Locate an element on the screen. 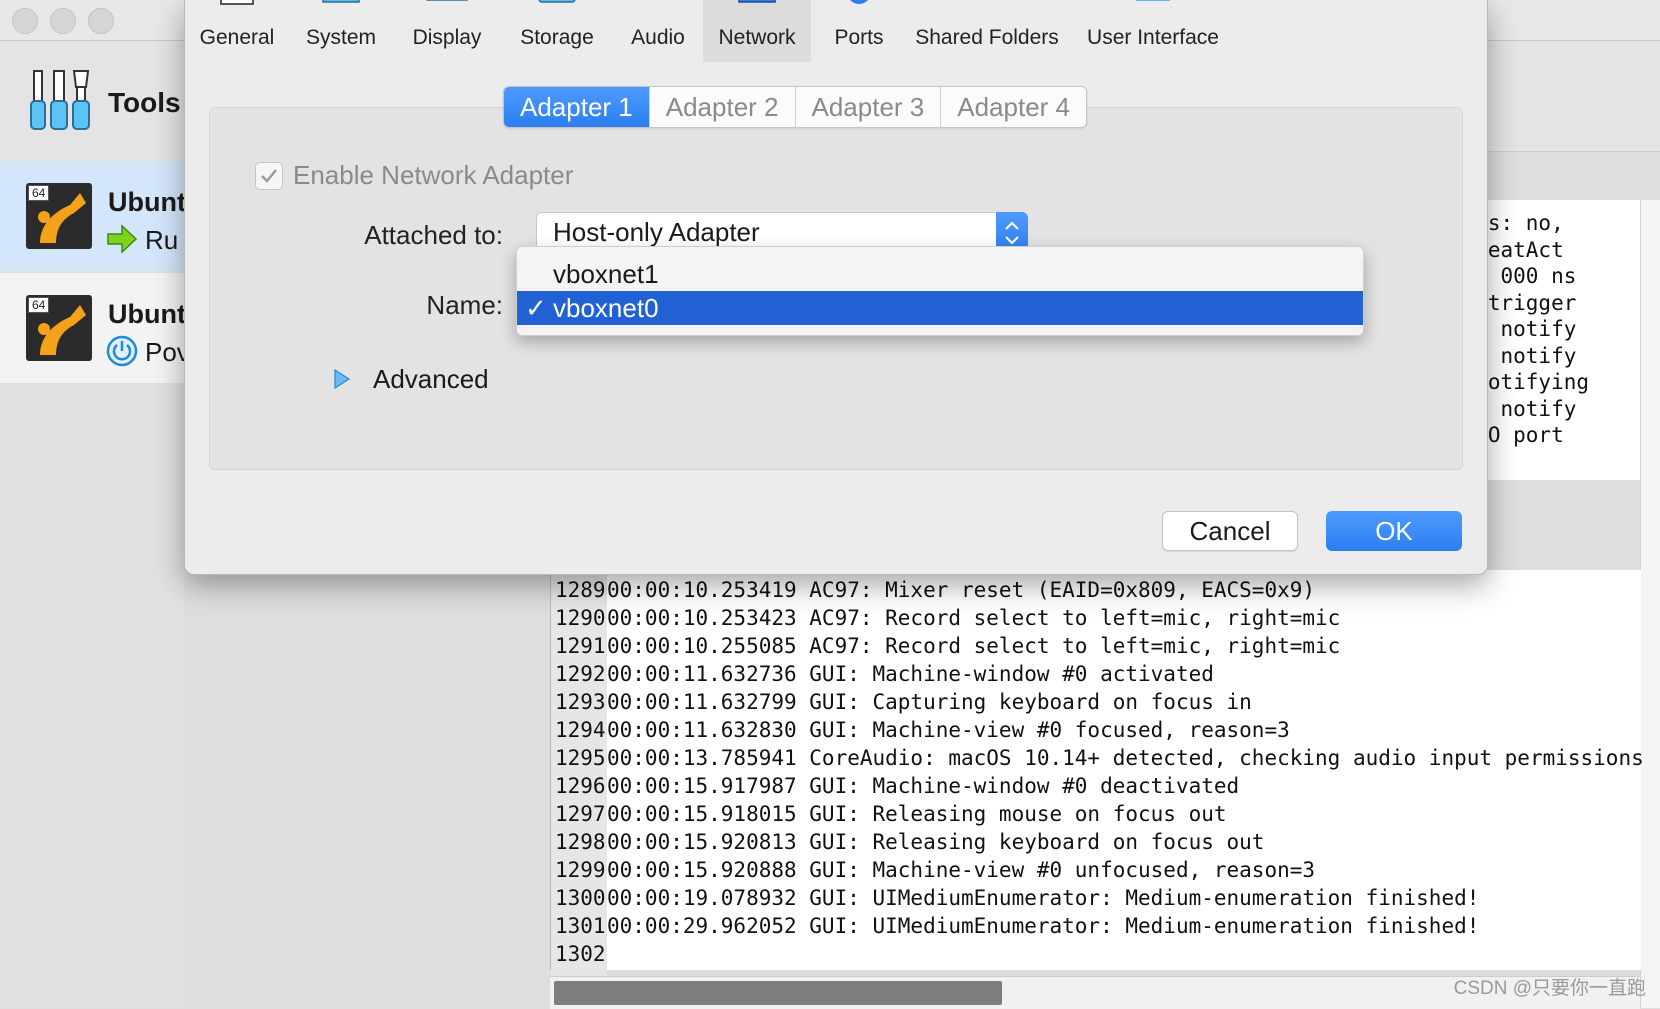  category-ports: Ports is located at coordinates (859, 31).